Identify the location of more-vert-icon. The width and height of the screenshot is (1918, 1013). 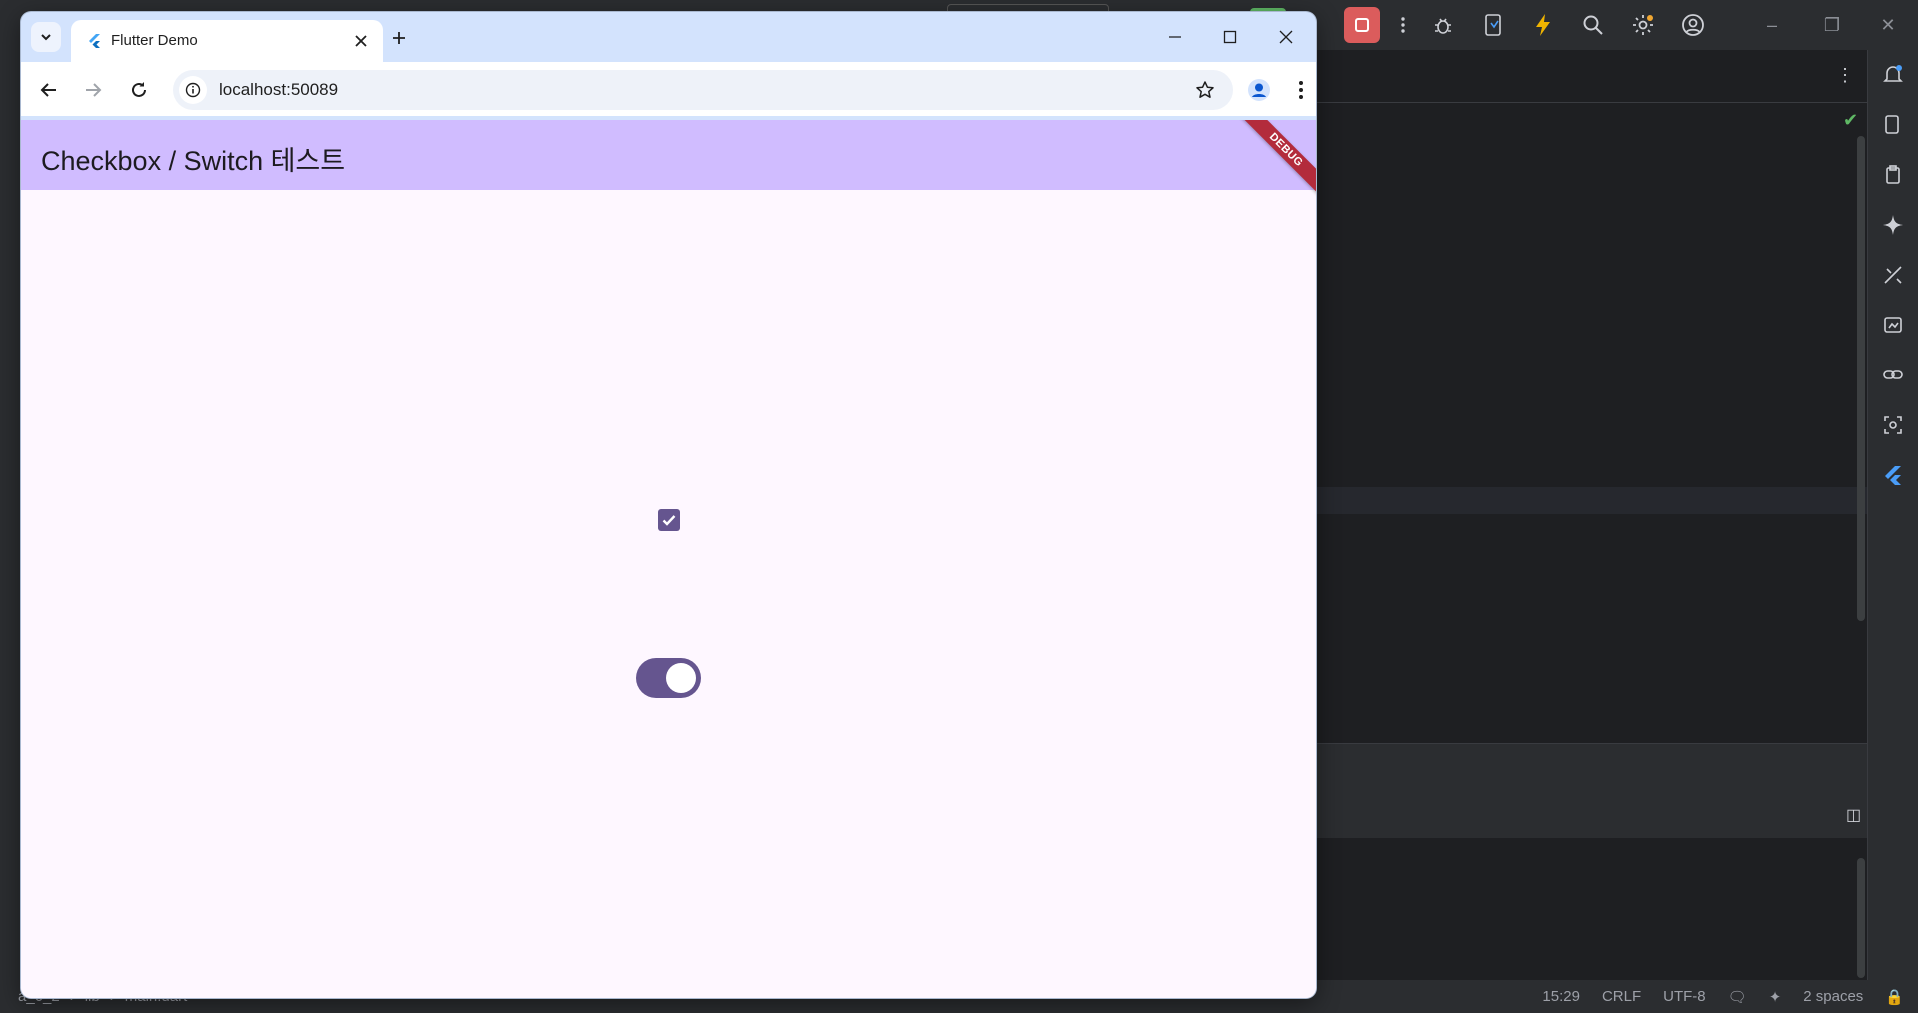
(1301, 90).